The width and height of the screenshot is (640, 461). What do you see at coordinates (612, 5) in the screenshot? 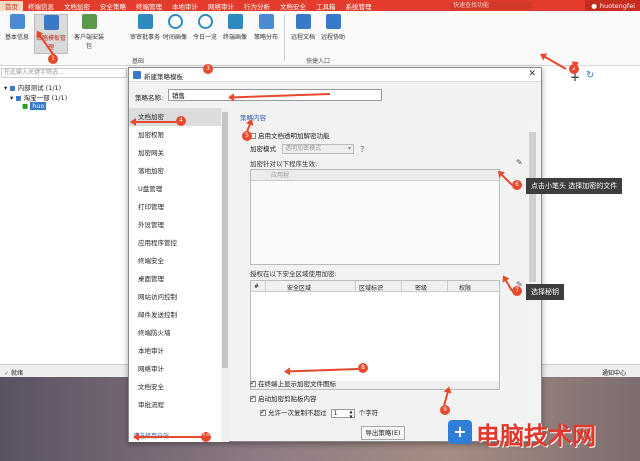
I see `user-menu: ● huotengfei` at bounding box center [612, 5].